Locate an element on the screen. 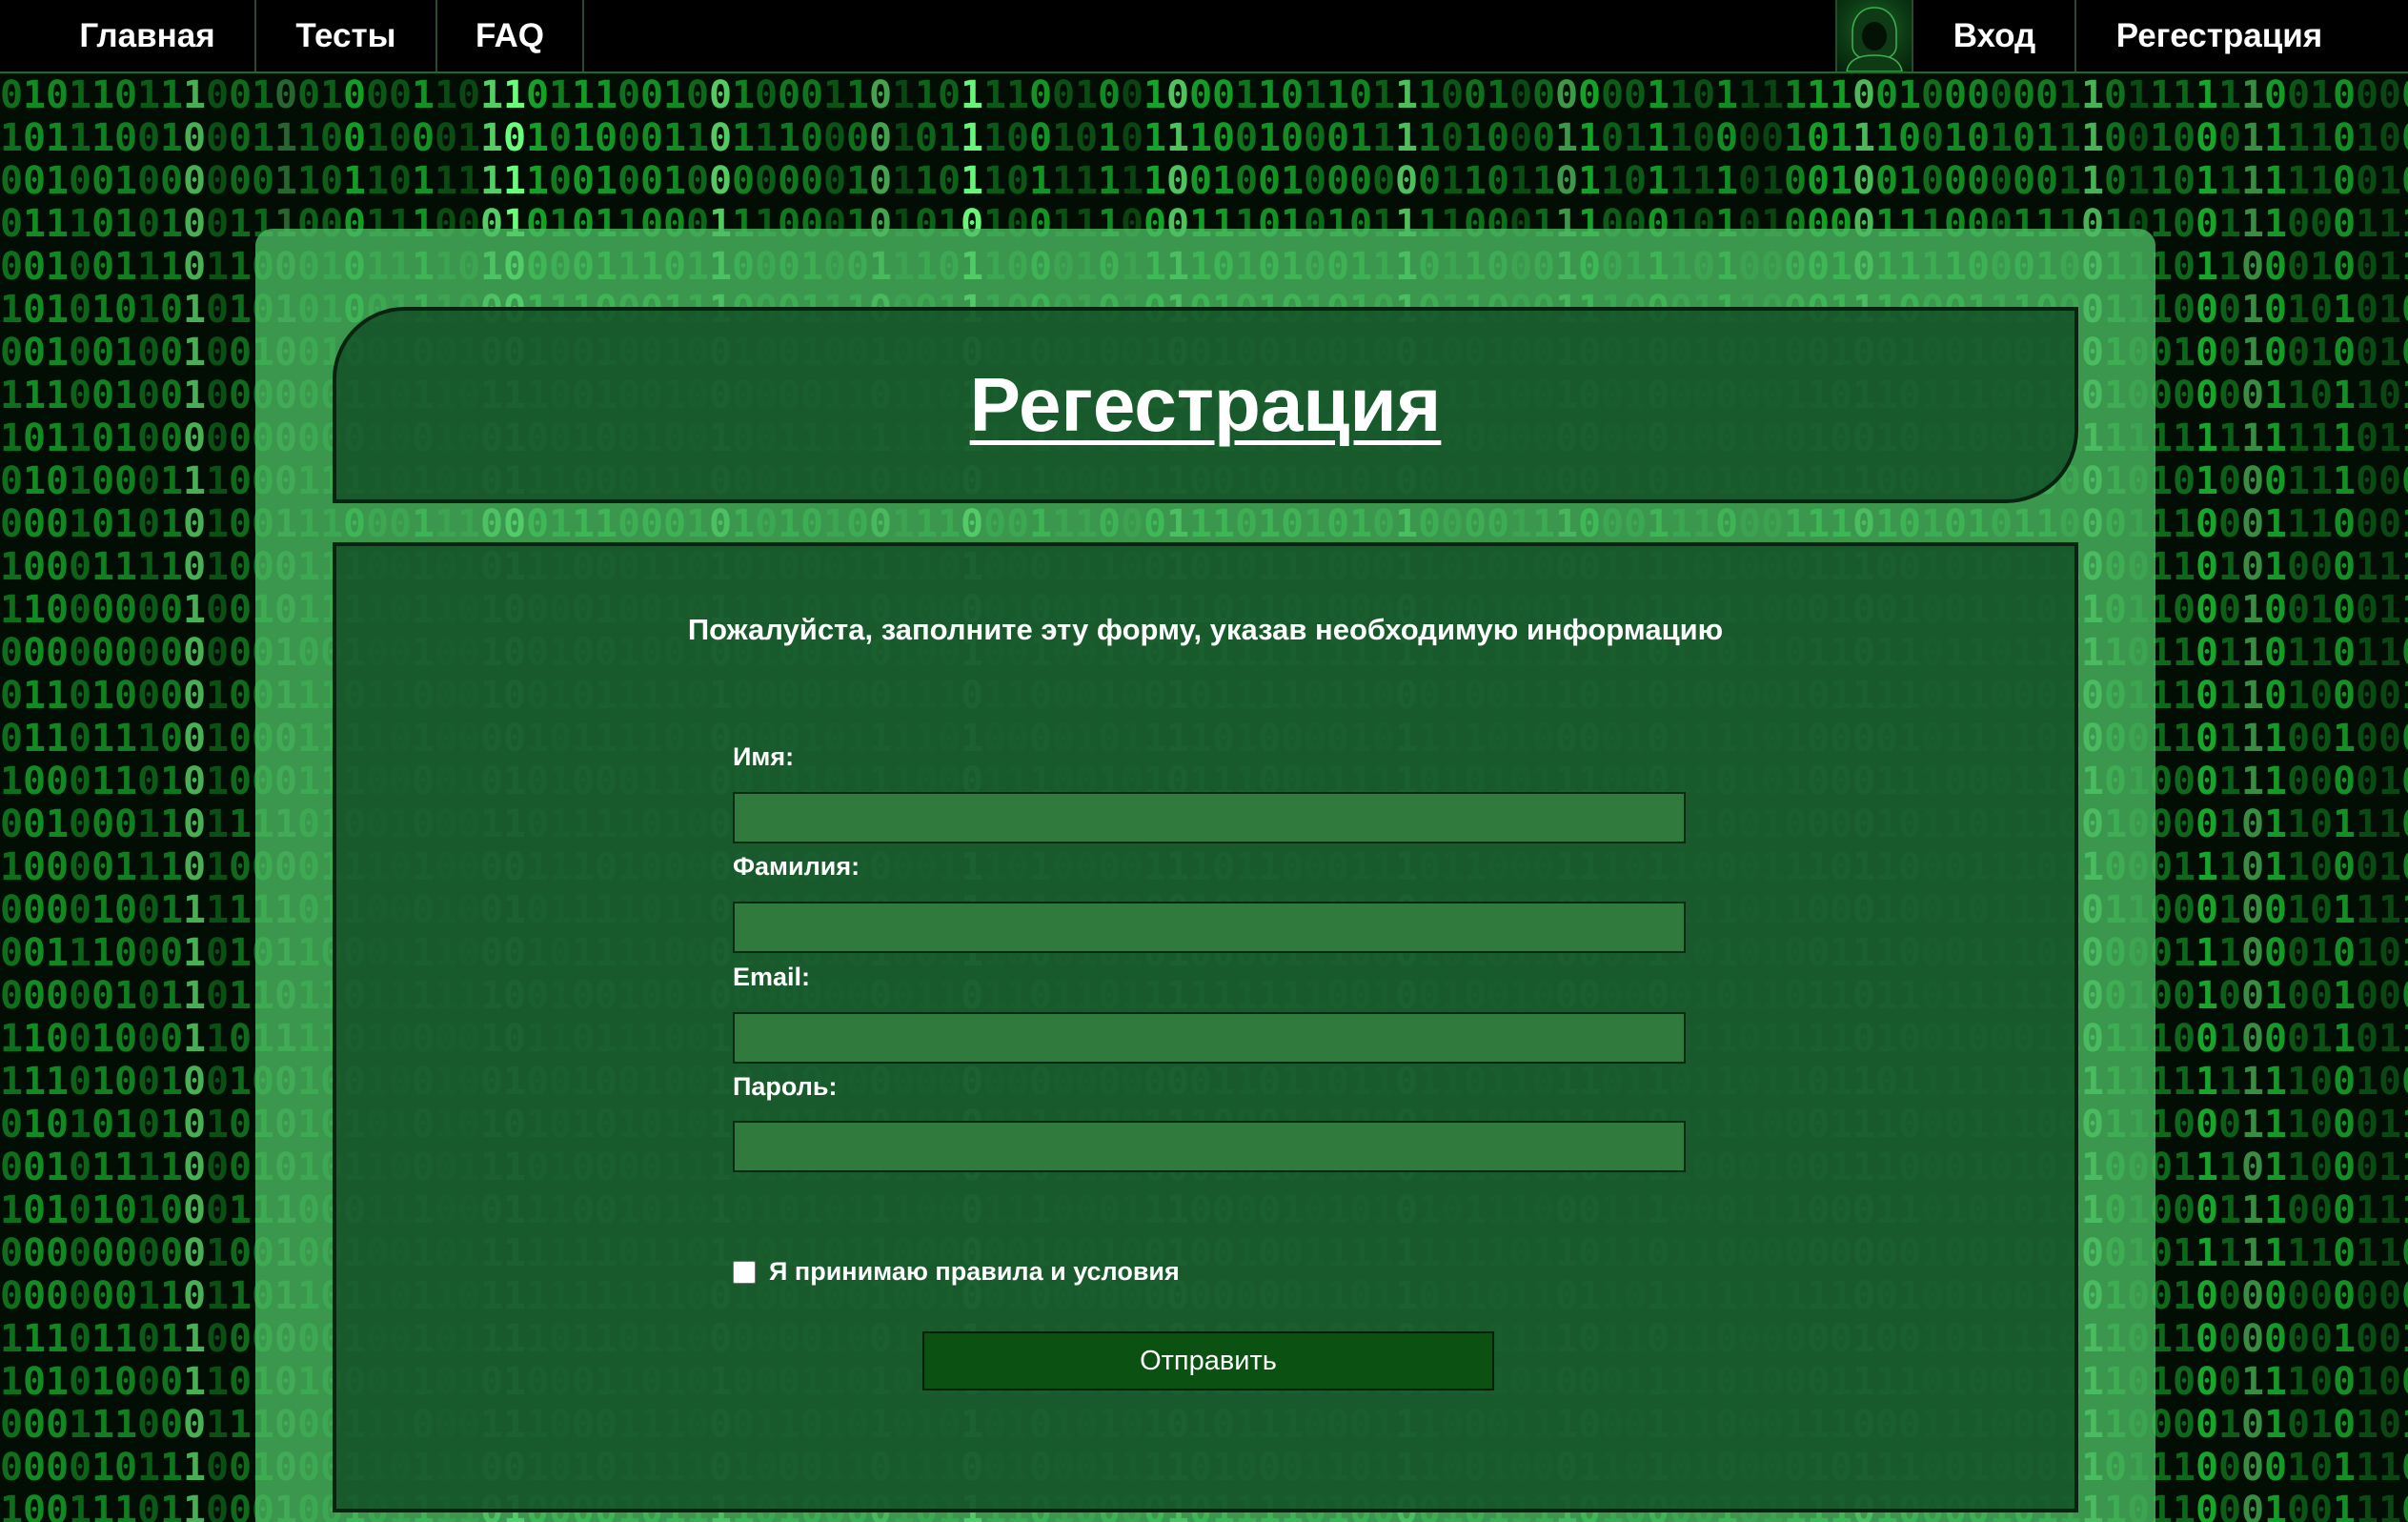 The image size is (2408, 1522). email-input is located at coordinates (1210, 1038).